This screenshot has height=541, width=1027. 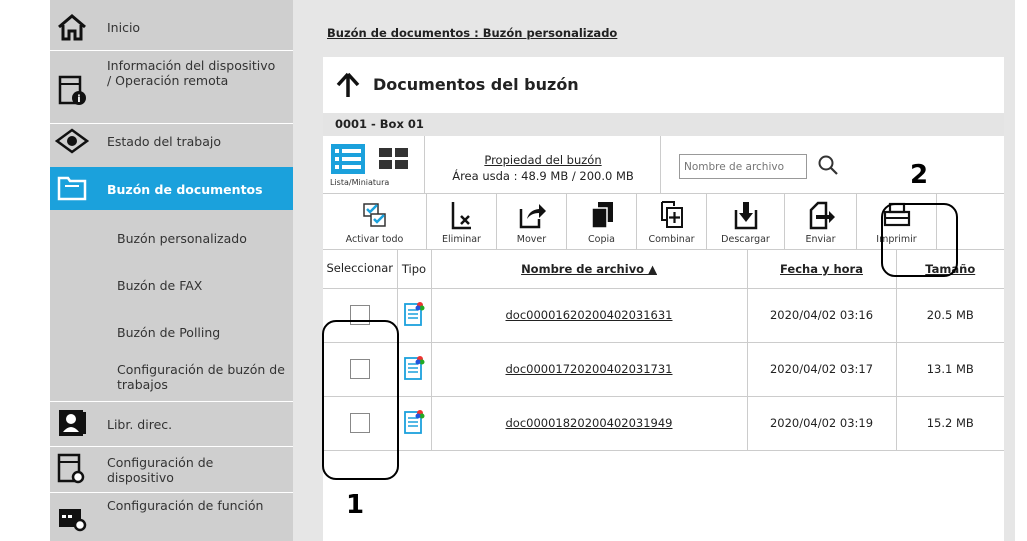 I want to click on filename-search-input, so click(x=743, y=166).